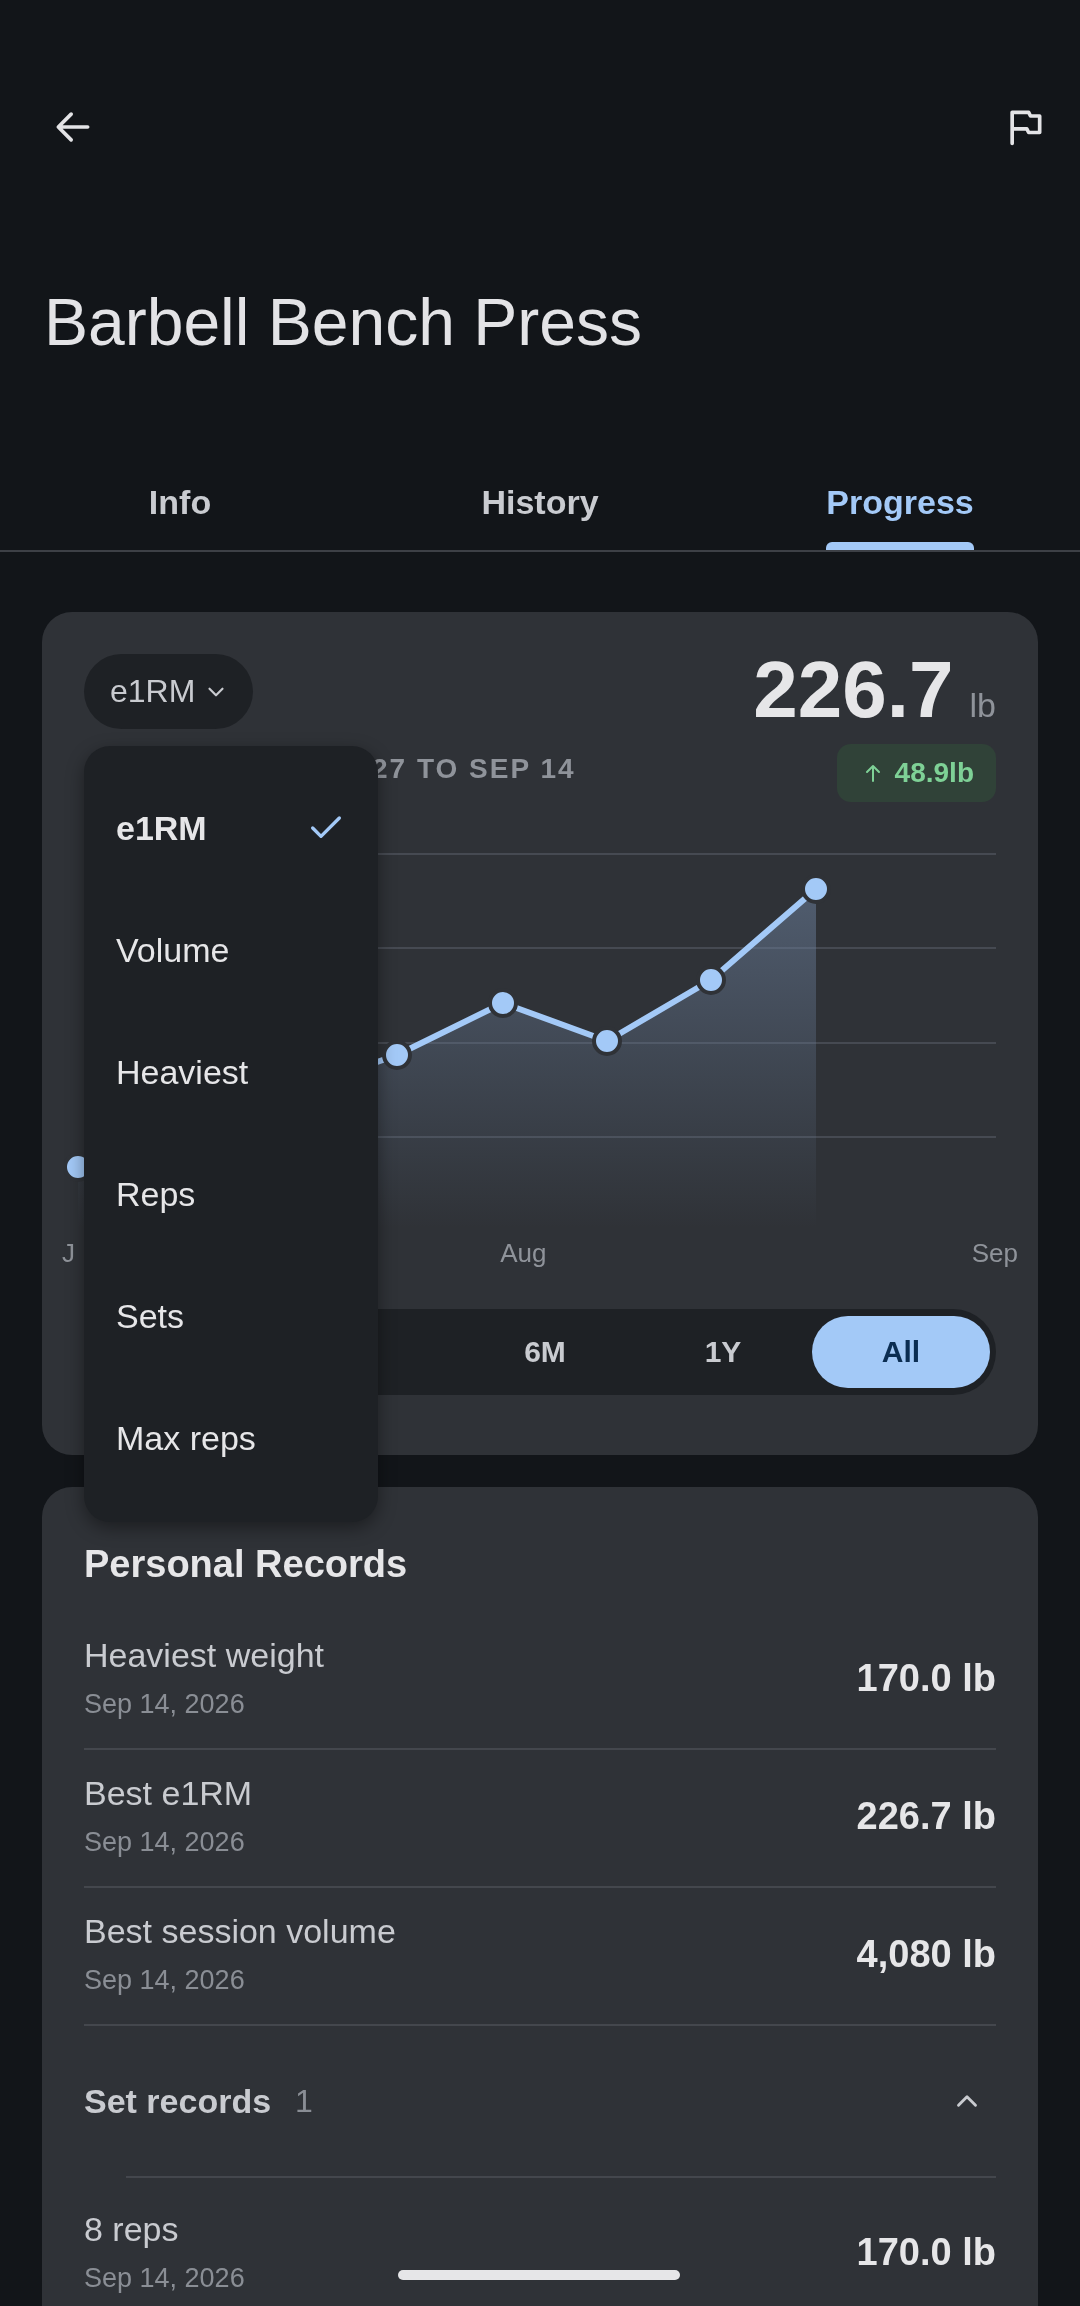 Image resolution: width=1080 pixels, height=2306 pixels. Describe the element at coordinates (231, 828) in the screenshot. I see `menu-item: e1RM` at that location.